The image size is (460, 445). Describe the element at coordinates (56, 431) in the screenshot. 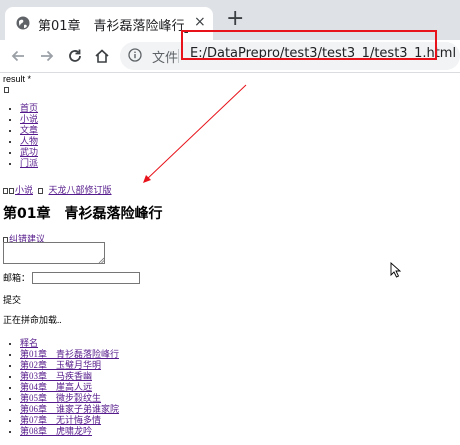

I see `chapter-link: 第08章 虎啸龙吟` at that location.